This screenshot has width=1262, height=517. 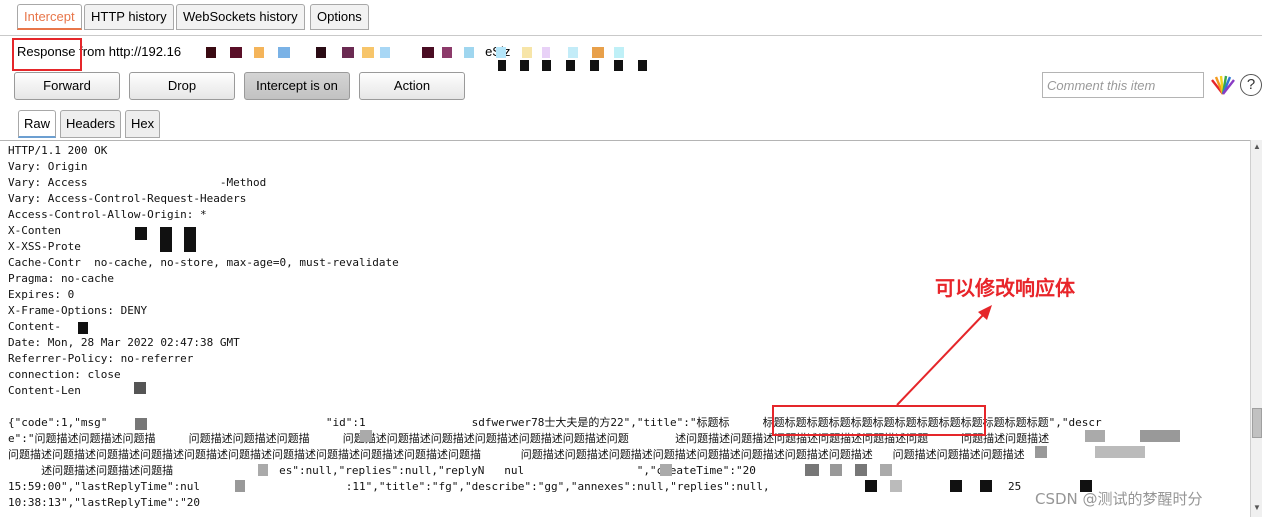 What do you see at coordinates (78, 310) in the screenshot?
I see `response-line: X-Frame-Options: DENY` at bounding box center [78, 310].